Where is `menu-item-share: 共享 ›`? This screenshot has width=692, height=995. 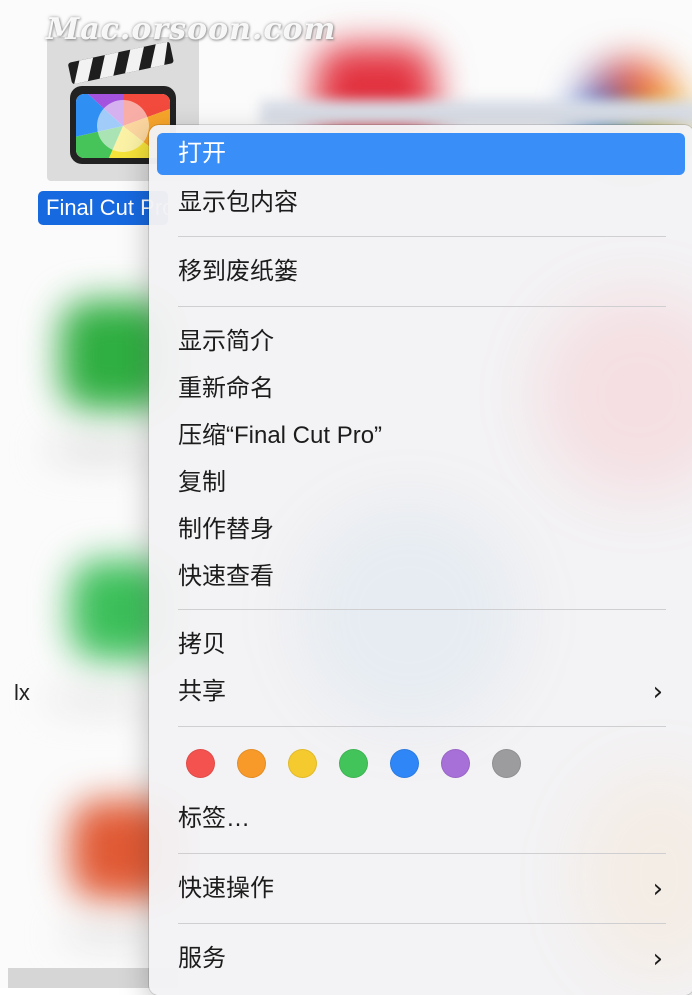
menu-item-share: 共享 › is located at coordinates (421, 692).